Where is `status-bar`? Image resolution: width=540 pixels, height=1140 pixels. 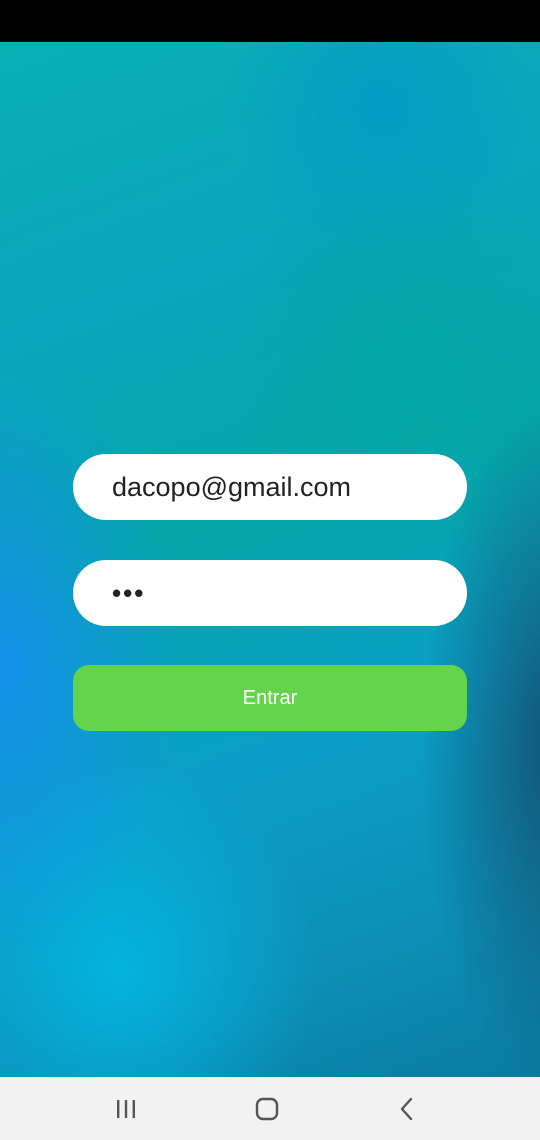 status-bar is located at coordinates (270, 21).